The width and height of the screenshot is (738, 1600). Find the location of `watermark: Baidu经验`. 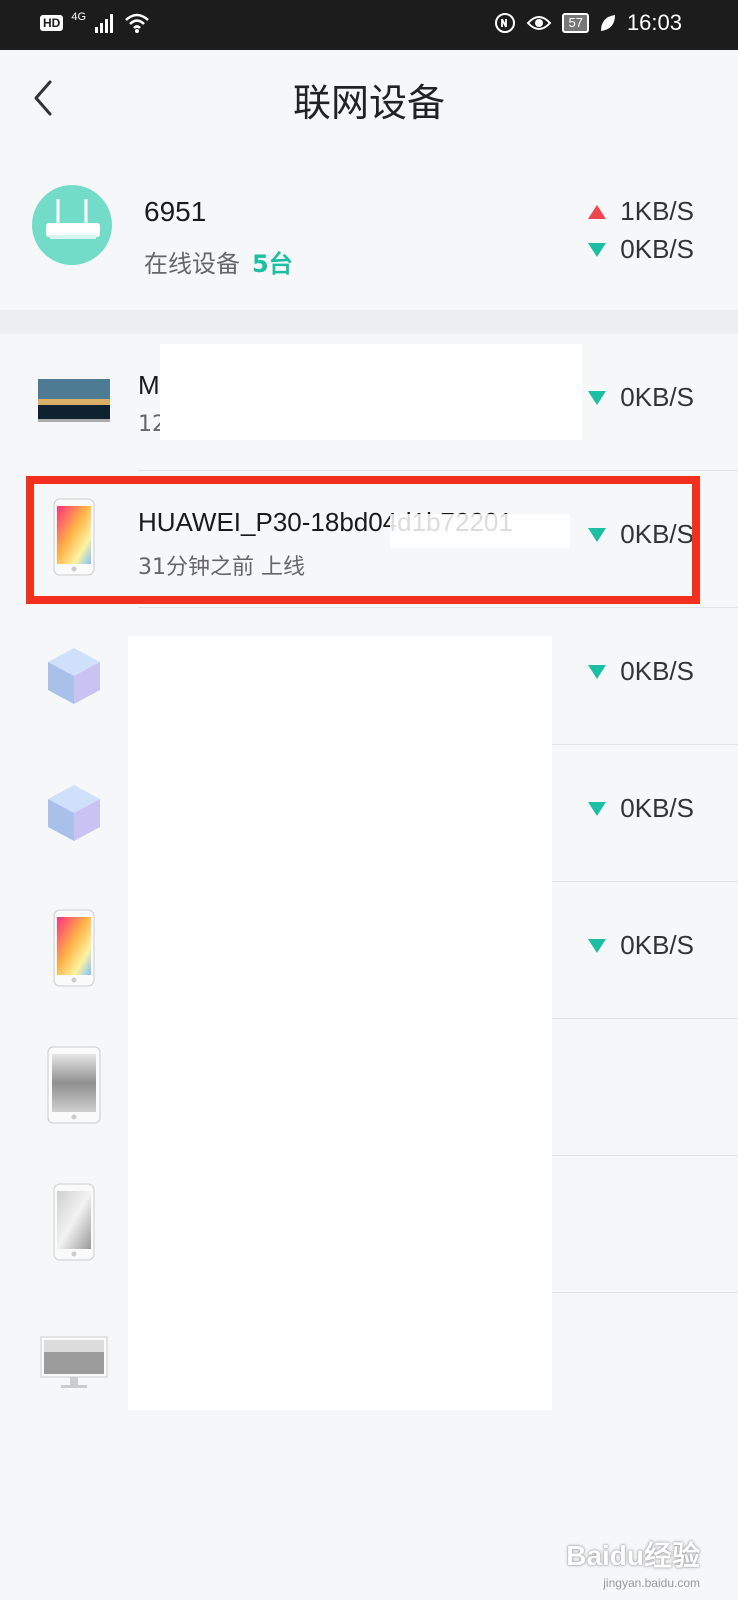

watermark: Baidu经验 is located at coordinates (633, 1555).